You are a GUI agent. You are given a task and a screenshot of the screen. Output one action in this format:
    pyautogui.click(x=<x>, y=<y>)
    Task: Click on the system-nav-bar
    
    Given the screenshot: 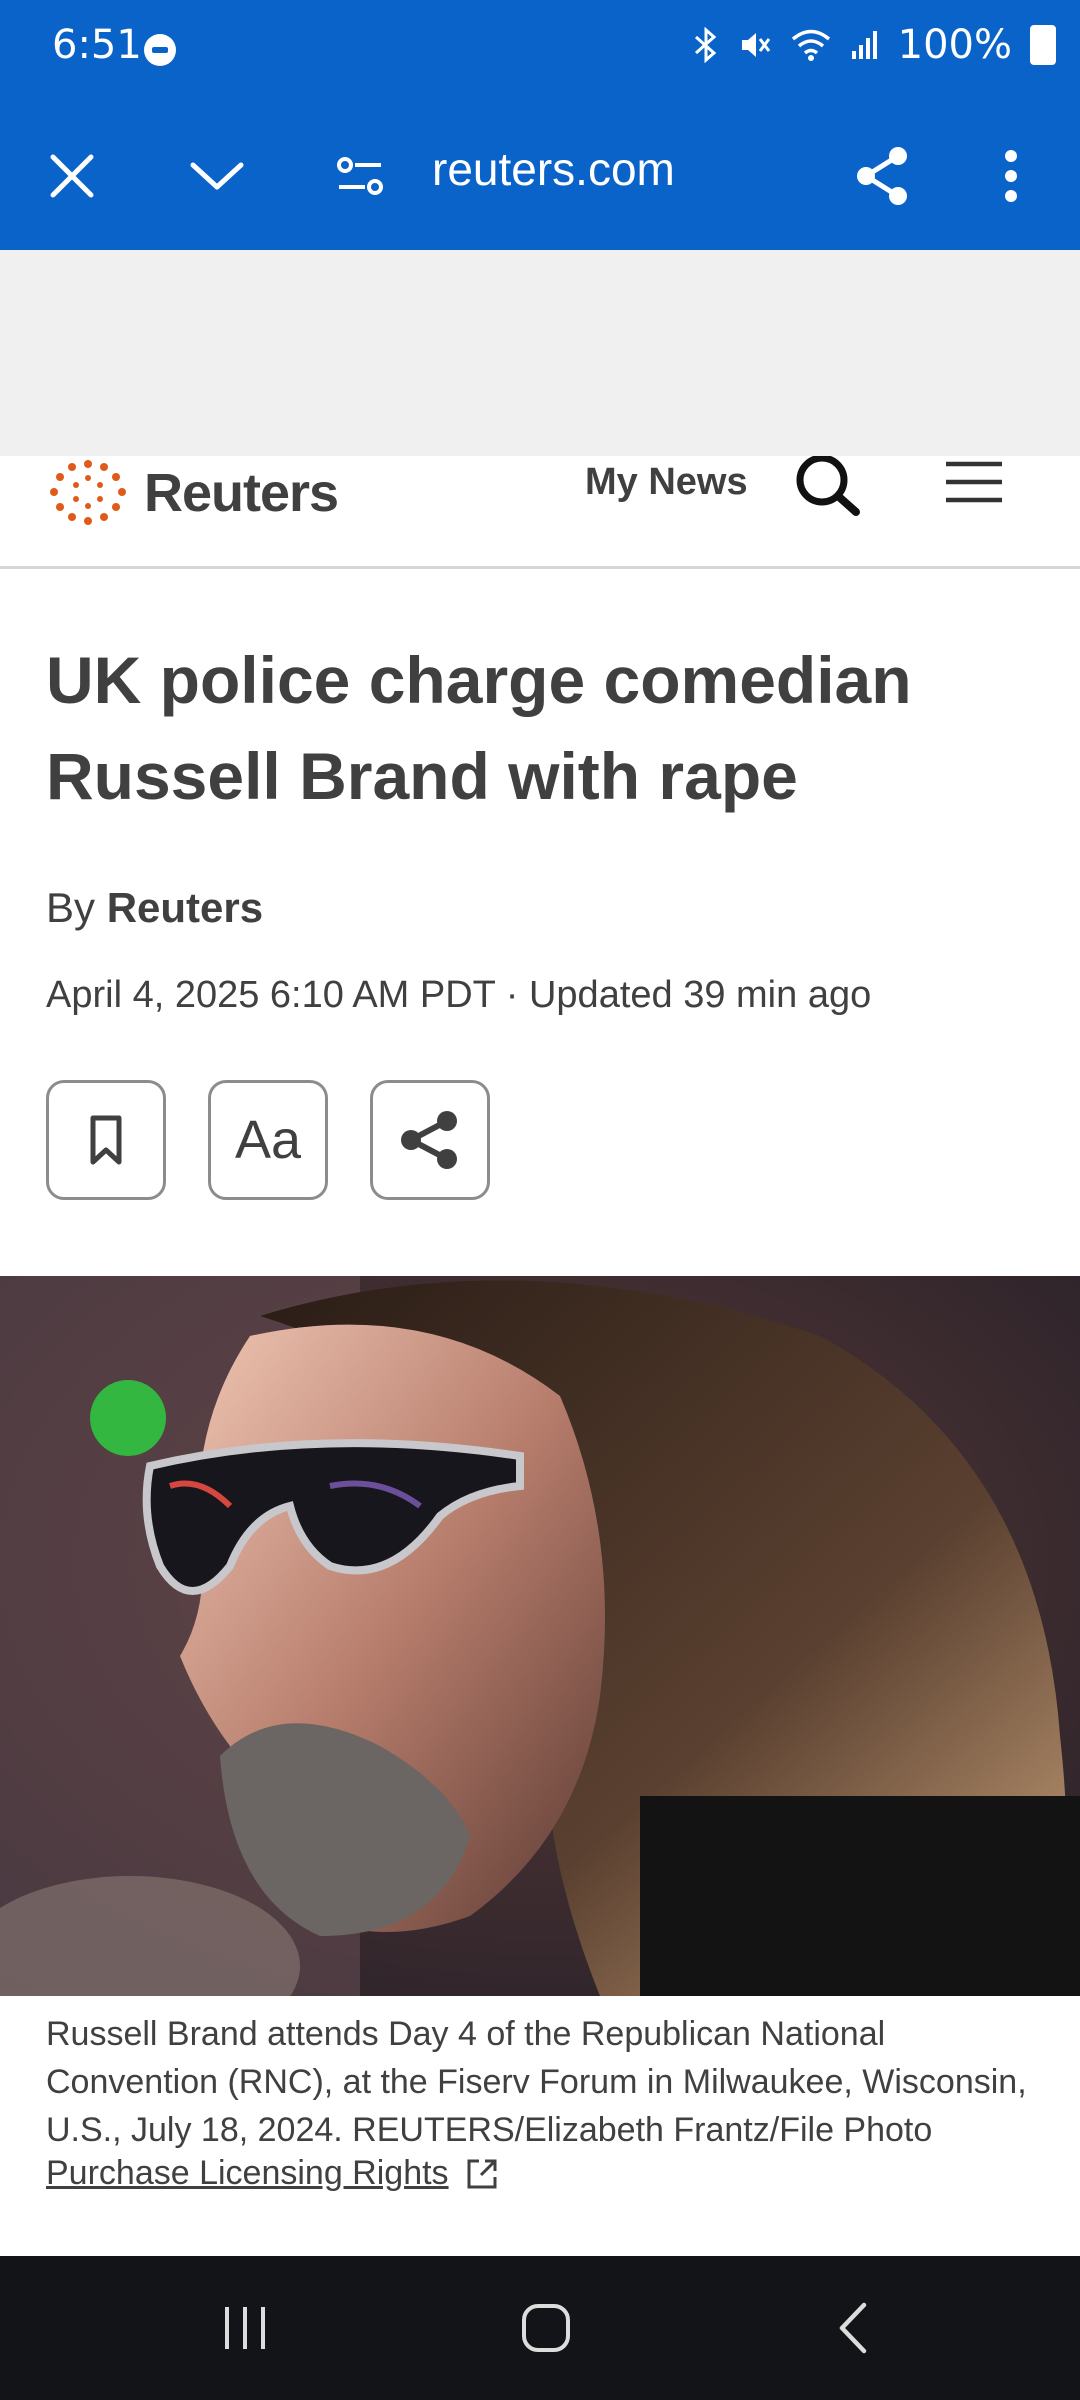 What is the action you would take?
    pyautogui.click(x=540, y=2328)
    